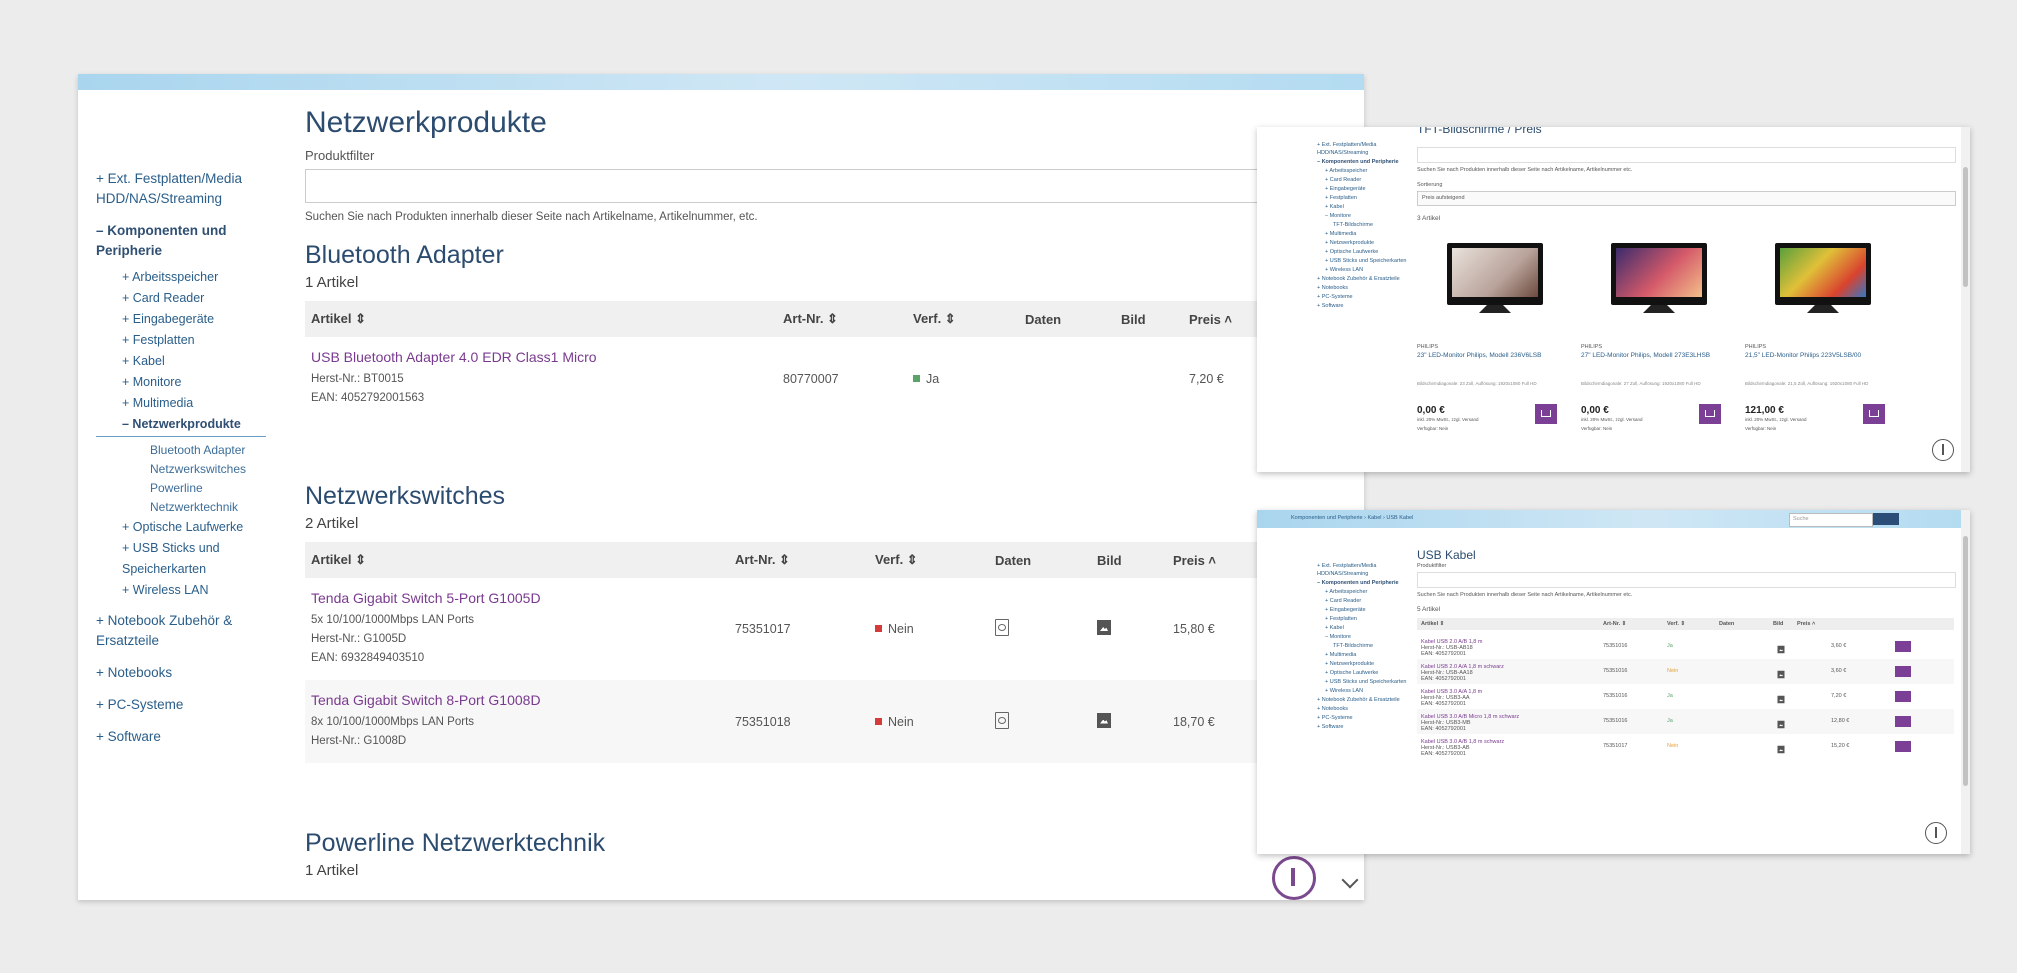 The height and width of the screenshot is (973, 2017). I want to click on product-name-link: Tenda Gigabit Switch 8-Port G1008D, so click(517, 700).